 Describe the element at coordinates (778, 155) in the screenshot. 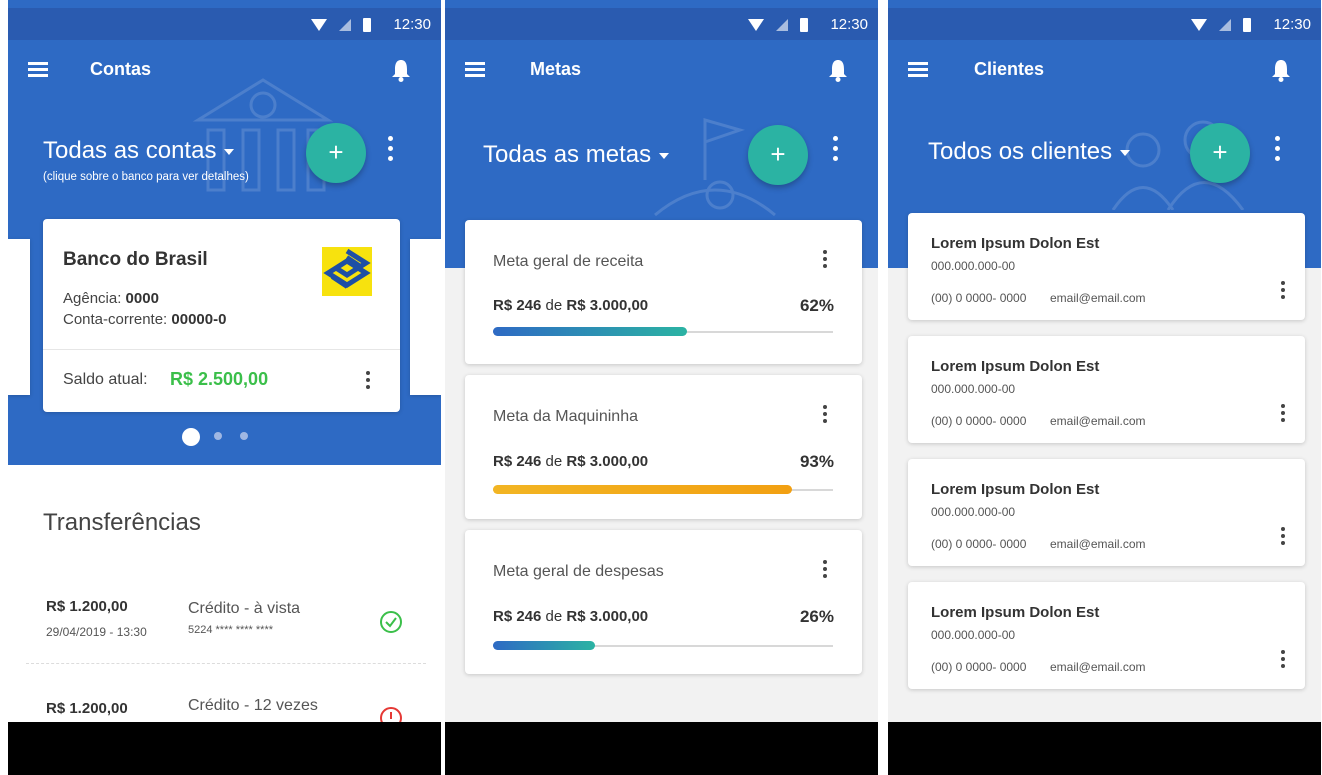

I see `add-goal-button: +` at that location.